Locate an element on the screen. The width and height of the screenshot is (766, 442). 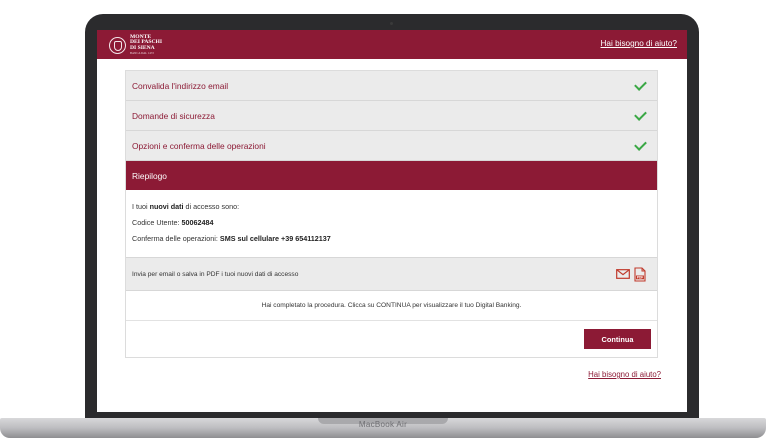
share-actions: PDF is located at coordinates (631, 274).